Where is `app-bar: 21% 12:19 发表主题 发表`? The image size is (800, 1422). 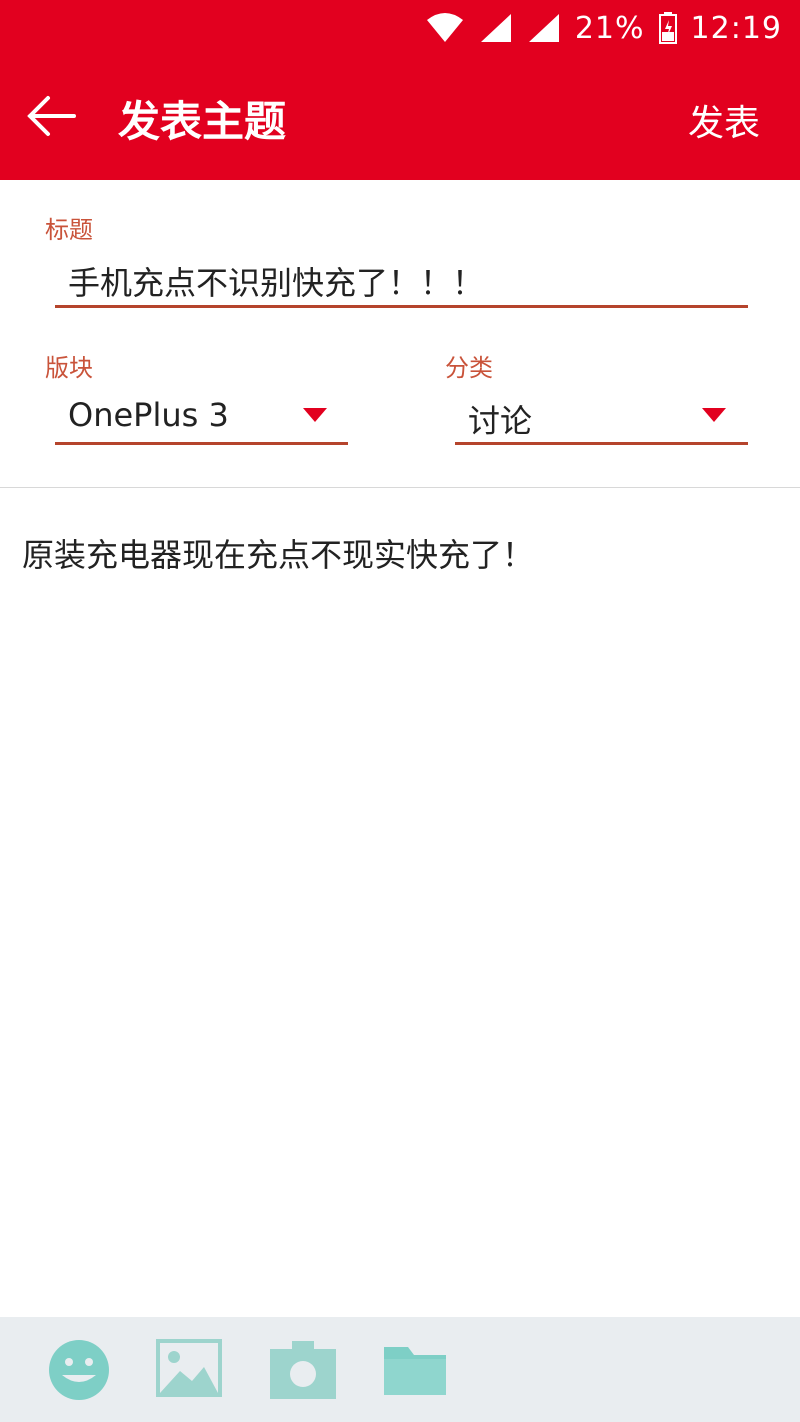
app-bar: 21% 12:19 发表主题 发表 is located at coordinates (400, 90).